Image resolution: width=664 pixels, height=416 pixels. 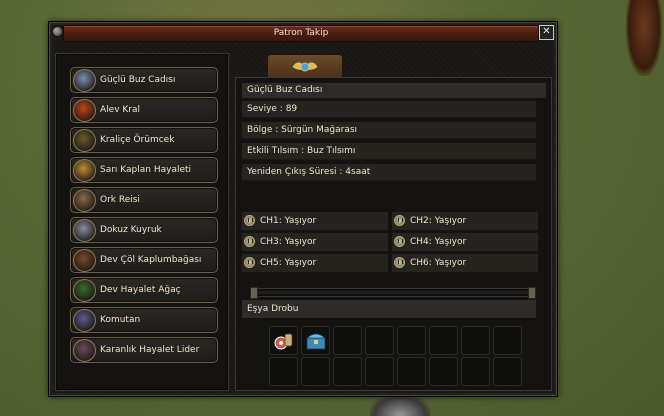 I want to click on channel-status-label: CH5: Yaşıyor, so click(x=288, y=263).